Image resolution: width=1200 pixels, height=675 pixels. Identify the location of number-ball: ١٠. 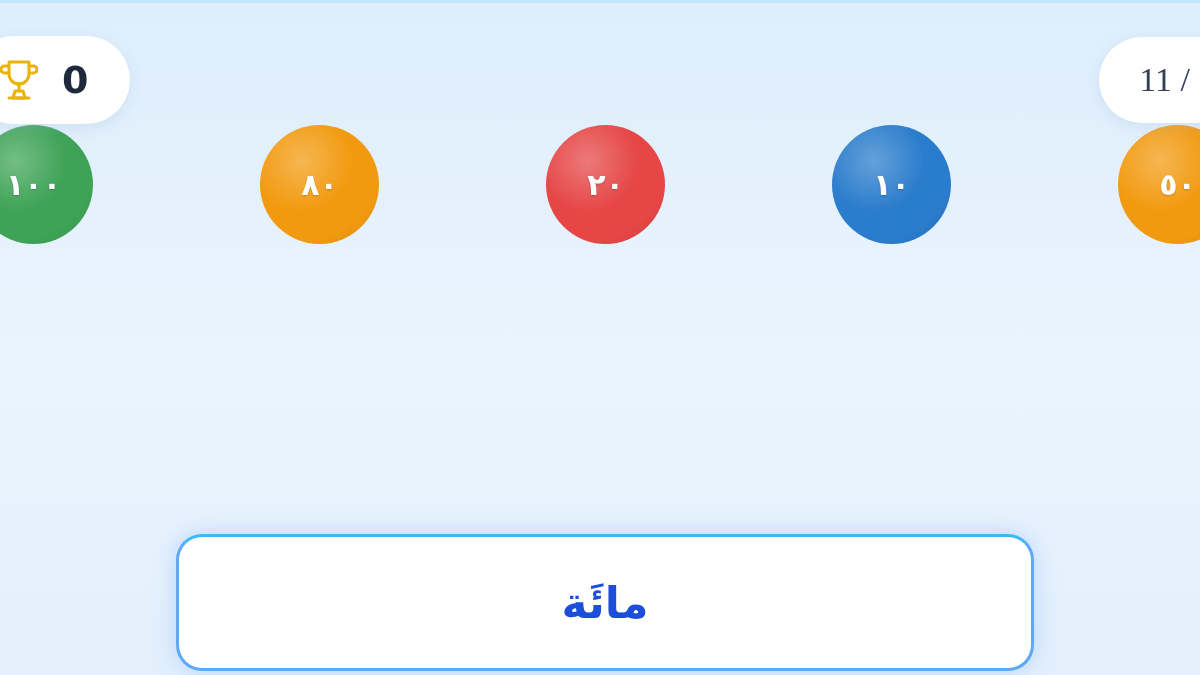
(891, 184).